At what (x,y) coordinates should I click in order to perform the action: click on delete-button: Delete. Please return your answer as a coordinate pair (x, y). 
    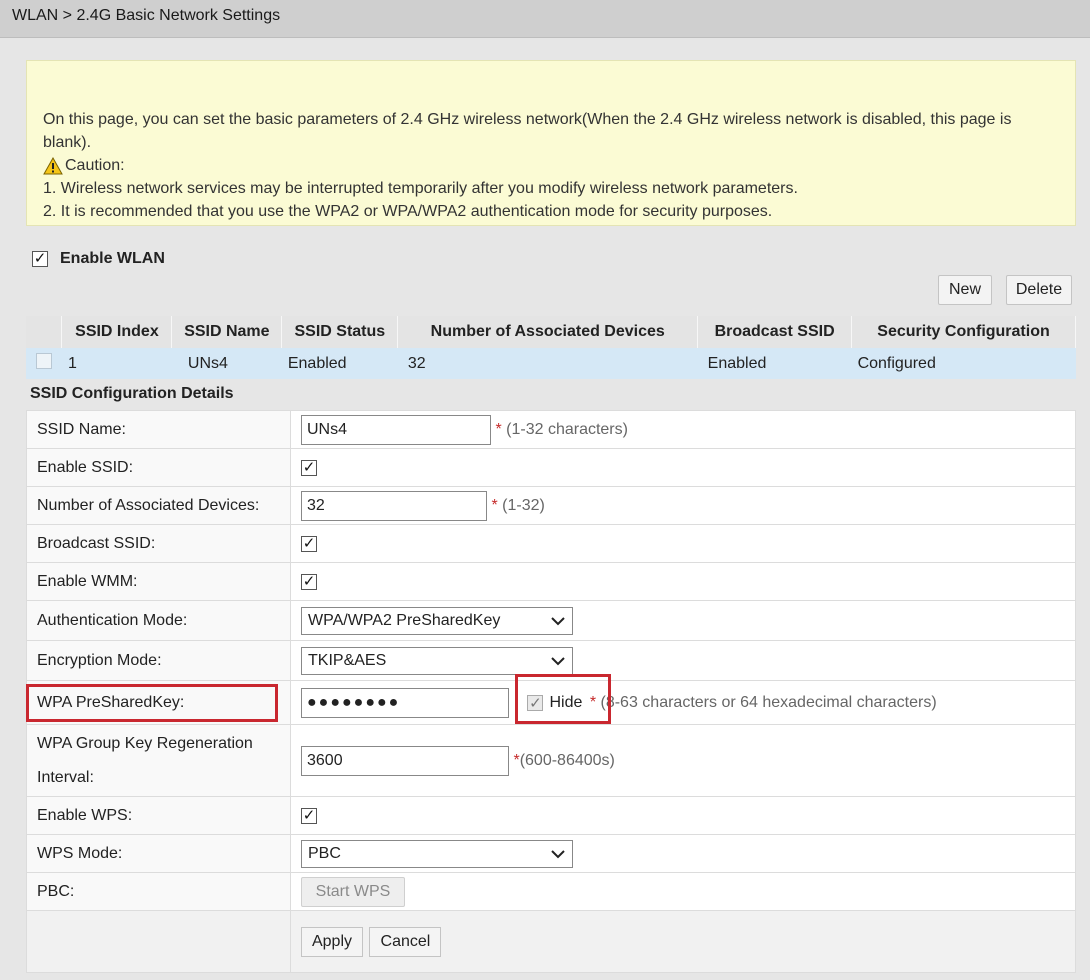
    Looking at the image, I should click on (1039, 290).